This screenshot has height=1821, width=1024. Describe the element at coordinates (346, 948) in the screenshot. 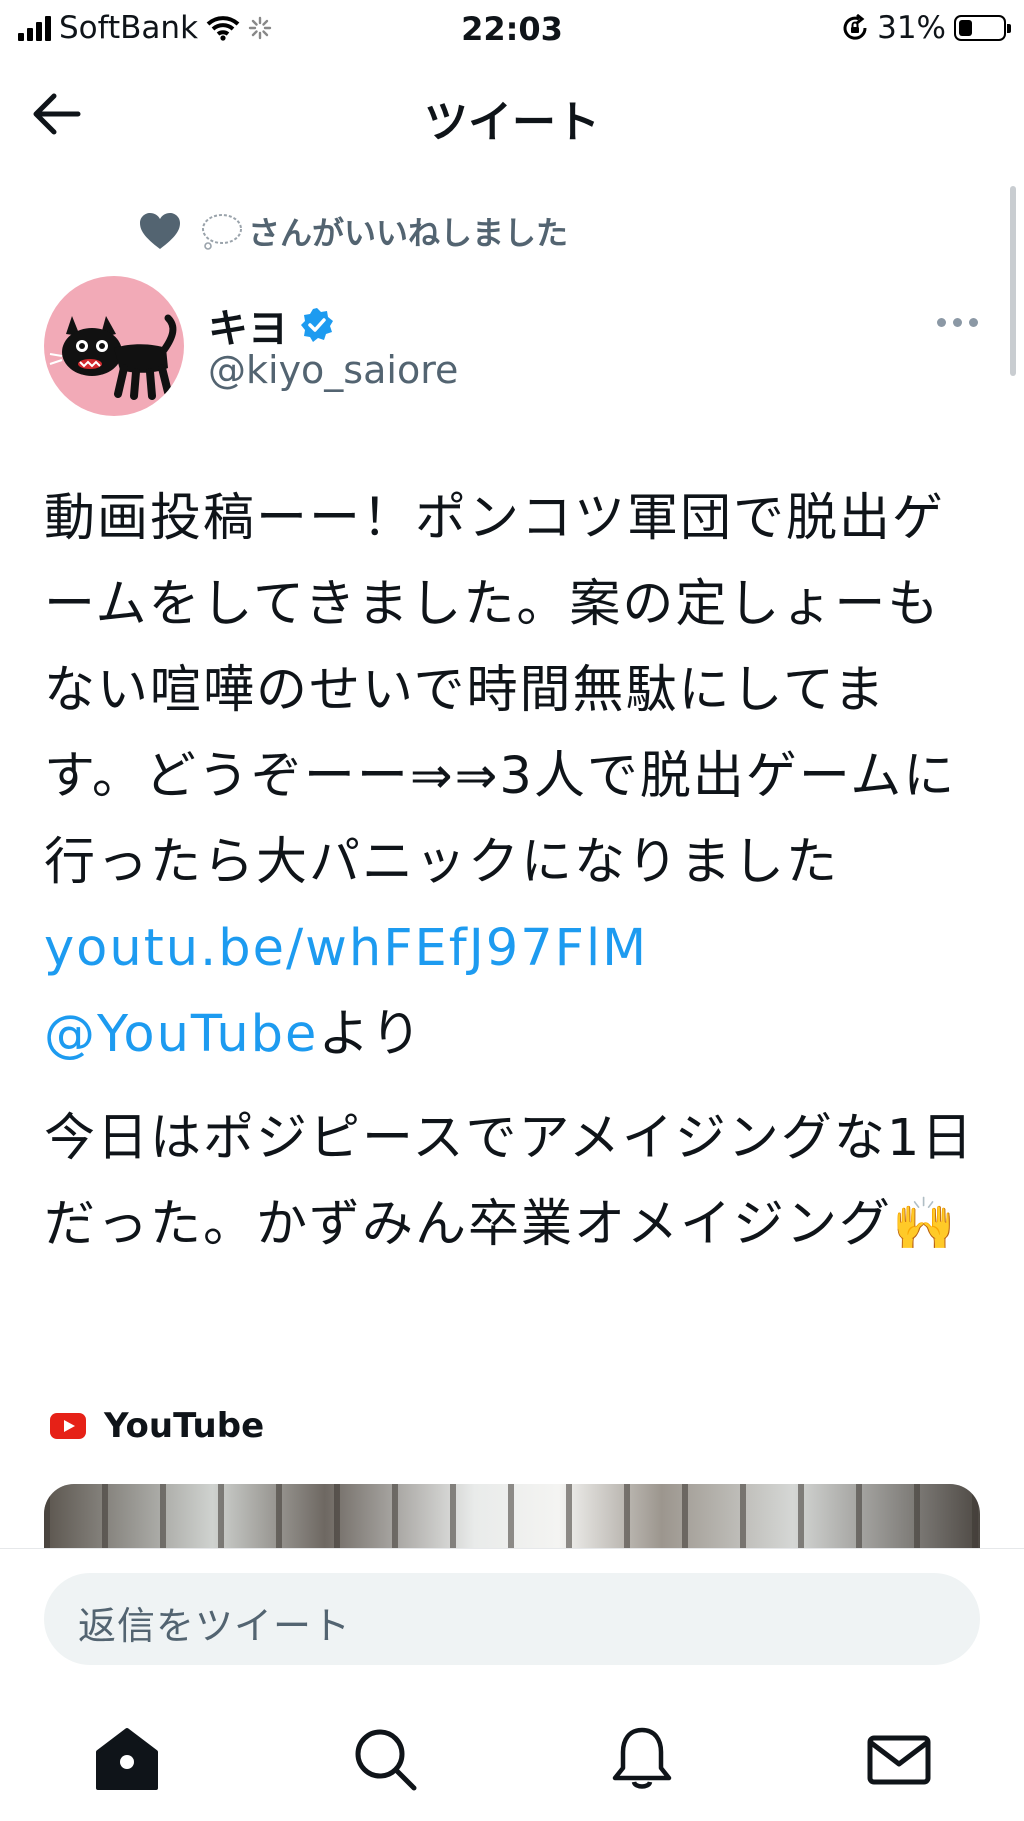

I see `video-link: youtu.be/whFEfJ97FlM` at that location.